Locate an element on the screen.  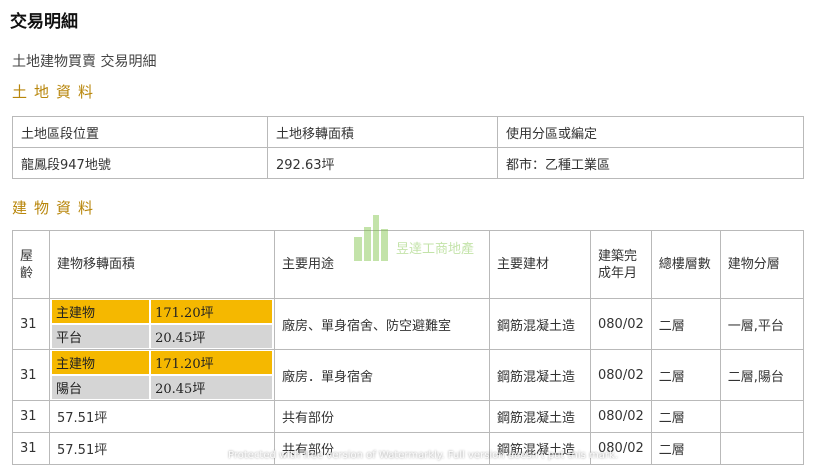
sub-area-line: 平台 20.45坪 is located at coordinates (162, 336).